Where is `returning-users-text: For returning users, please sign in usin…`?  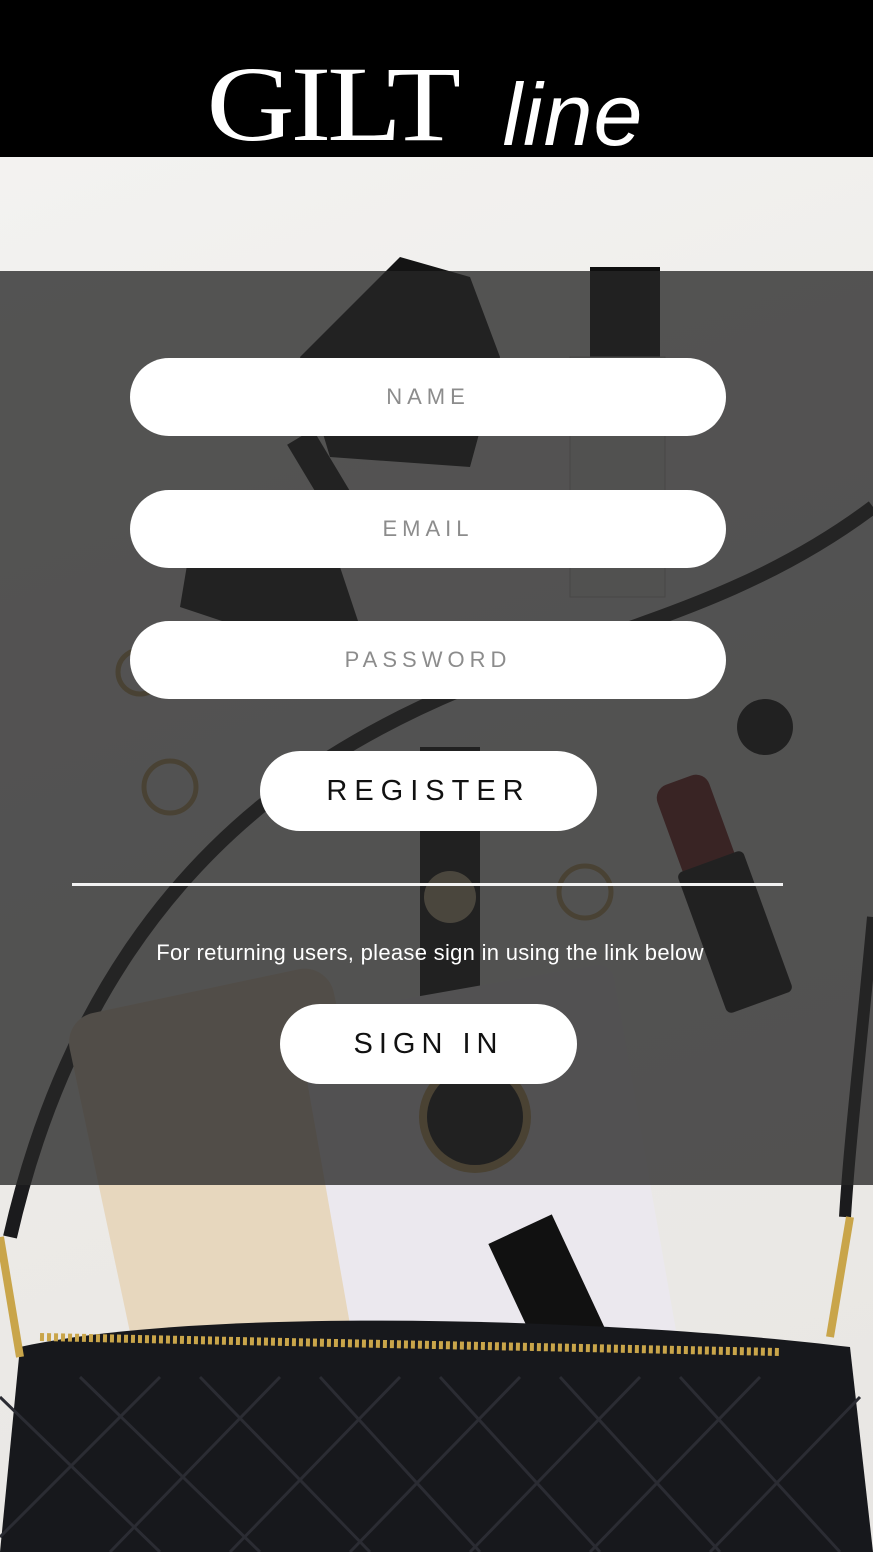 returning-users-text: For returning users, please sign in usin… is located at coordinates (430, 952).